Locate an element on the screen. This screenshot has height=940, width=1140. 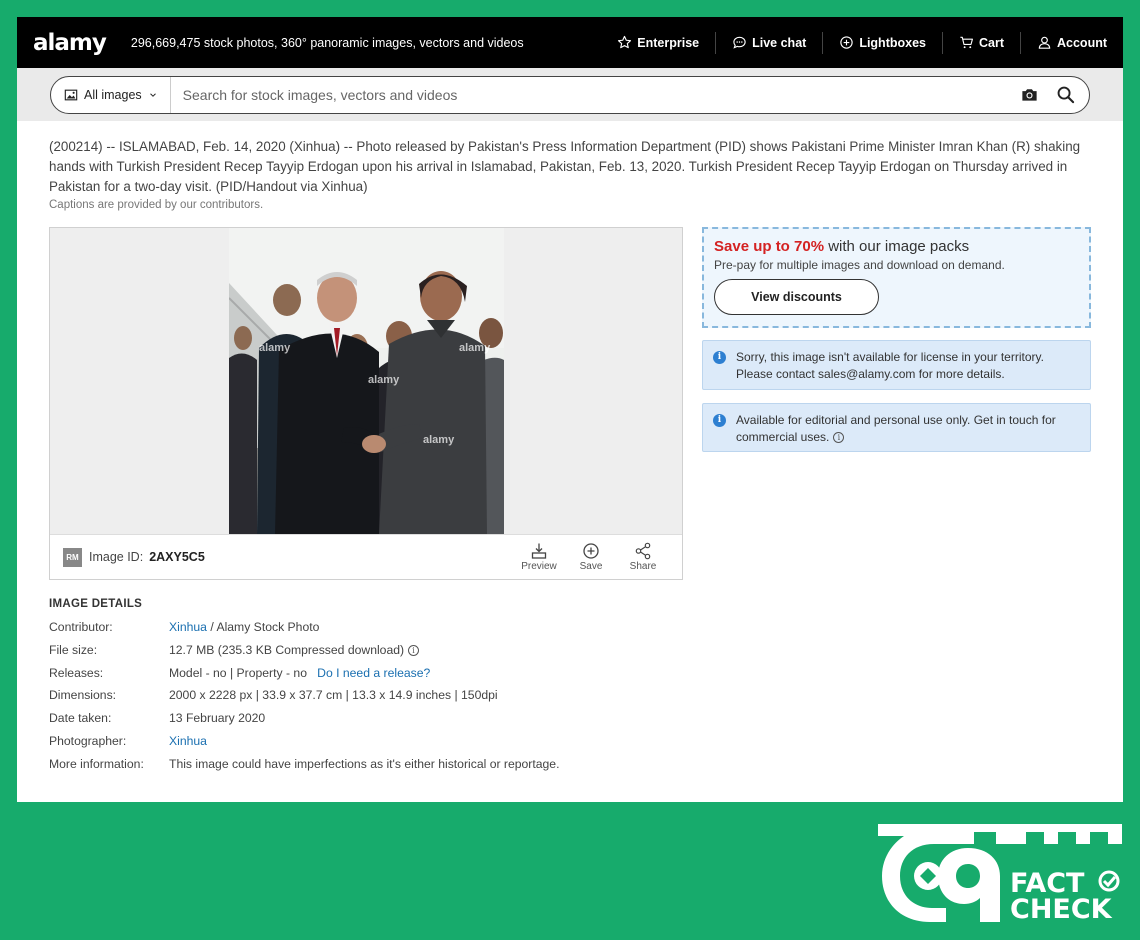
detail-value: 12.7 MB (235.3 KB Compressed download) i is located at coordinates (294, 650).